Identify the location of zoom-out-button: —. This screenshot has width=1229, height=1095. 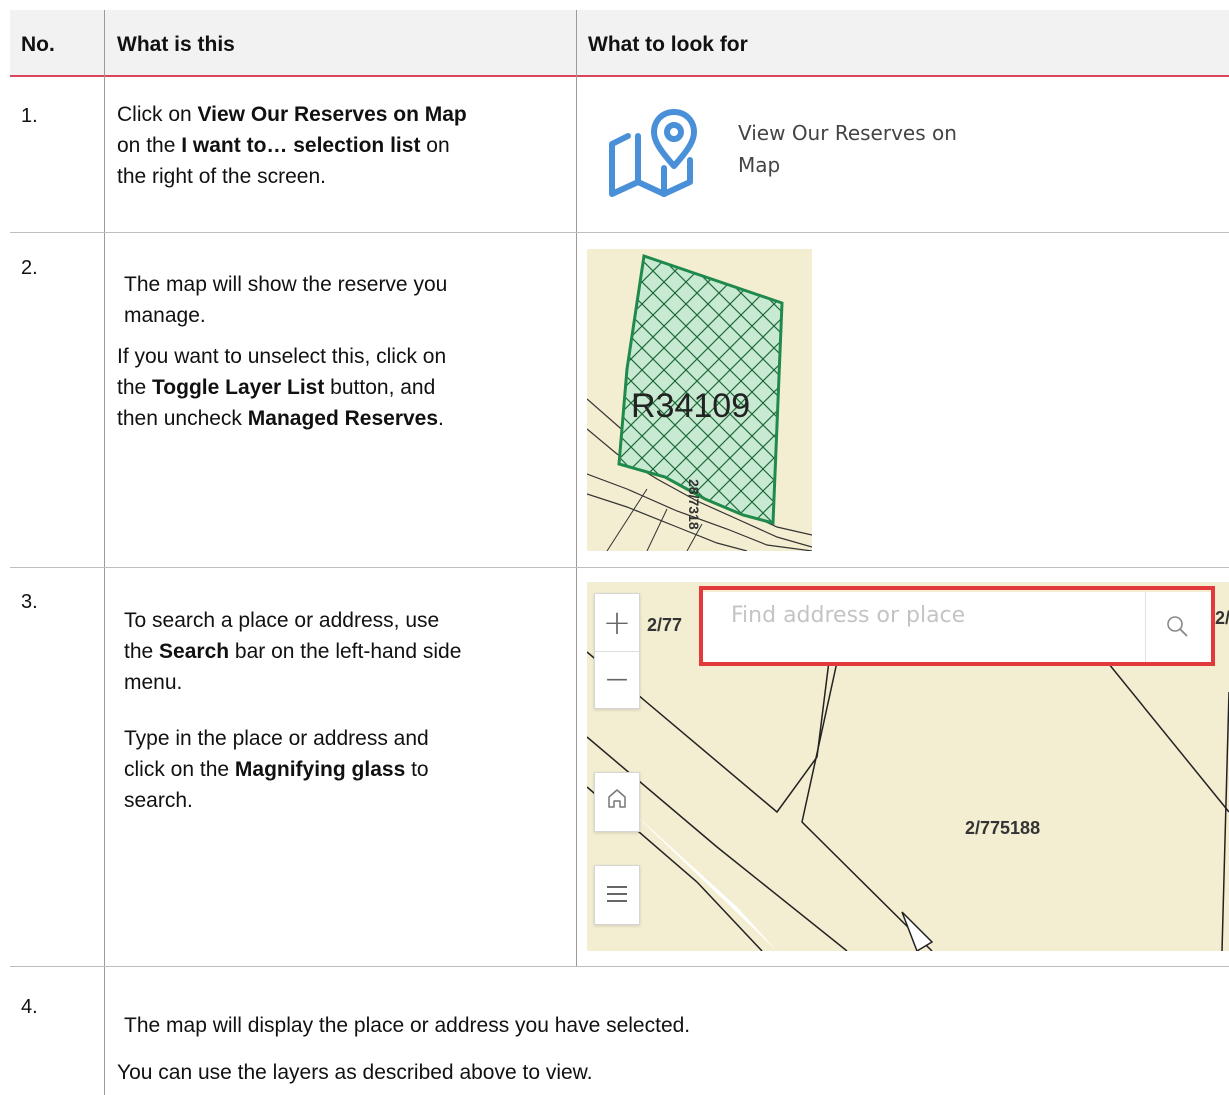
(617, 679).